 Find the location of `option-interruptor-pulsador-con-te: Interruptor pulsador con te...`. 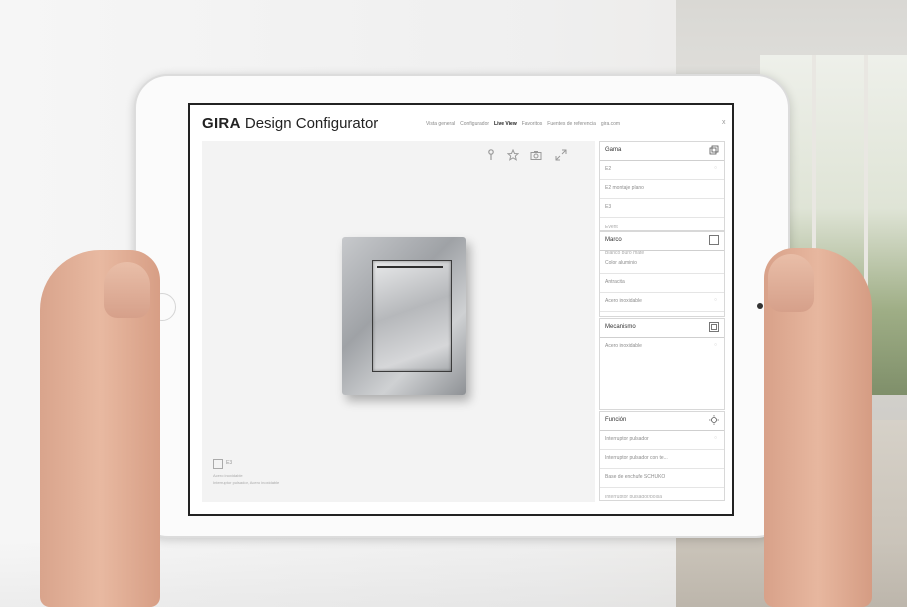

option-interruptor-pulsador-con-te: Interruptor pulsador con te... is located at coordinates (662, 459).